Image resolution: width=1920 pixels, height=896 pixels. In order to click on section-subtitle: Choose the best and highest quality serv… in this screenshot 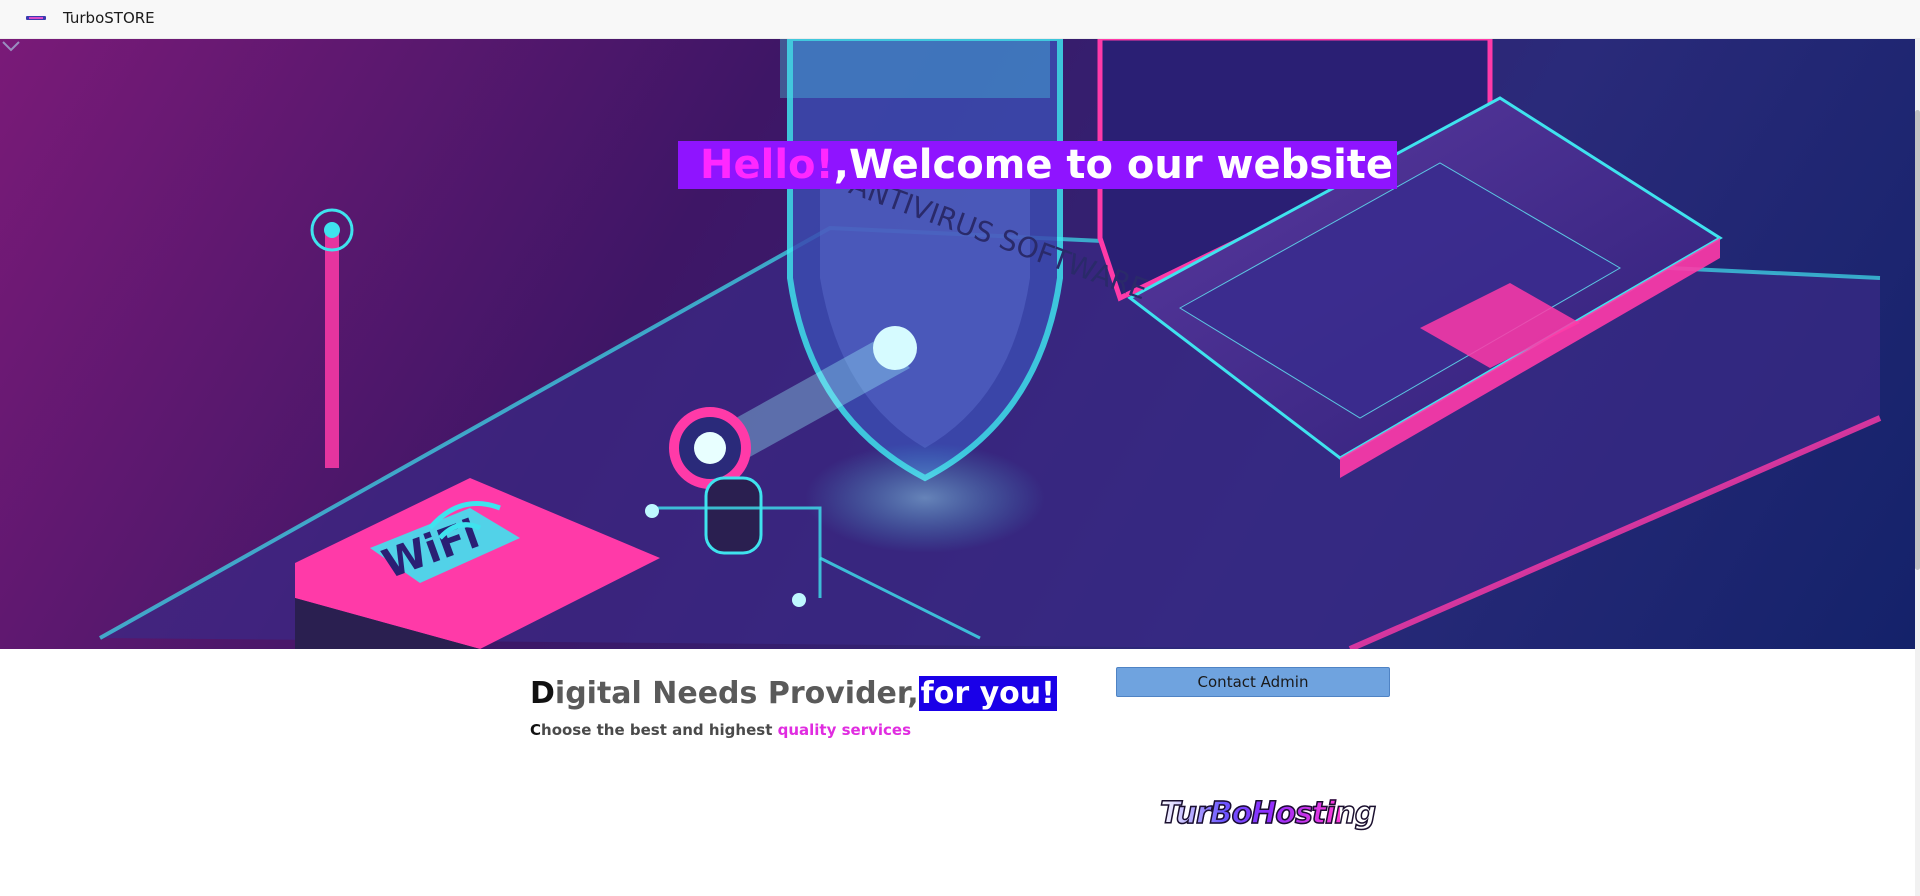, I will do `click(720, 730)`.